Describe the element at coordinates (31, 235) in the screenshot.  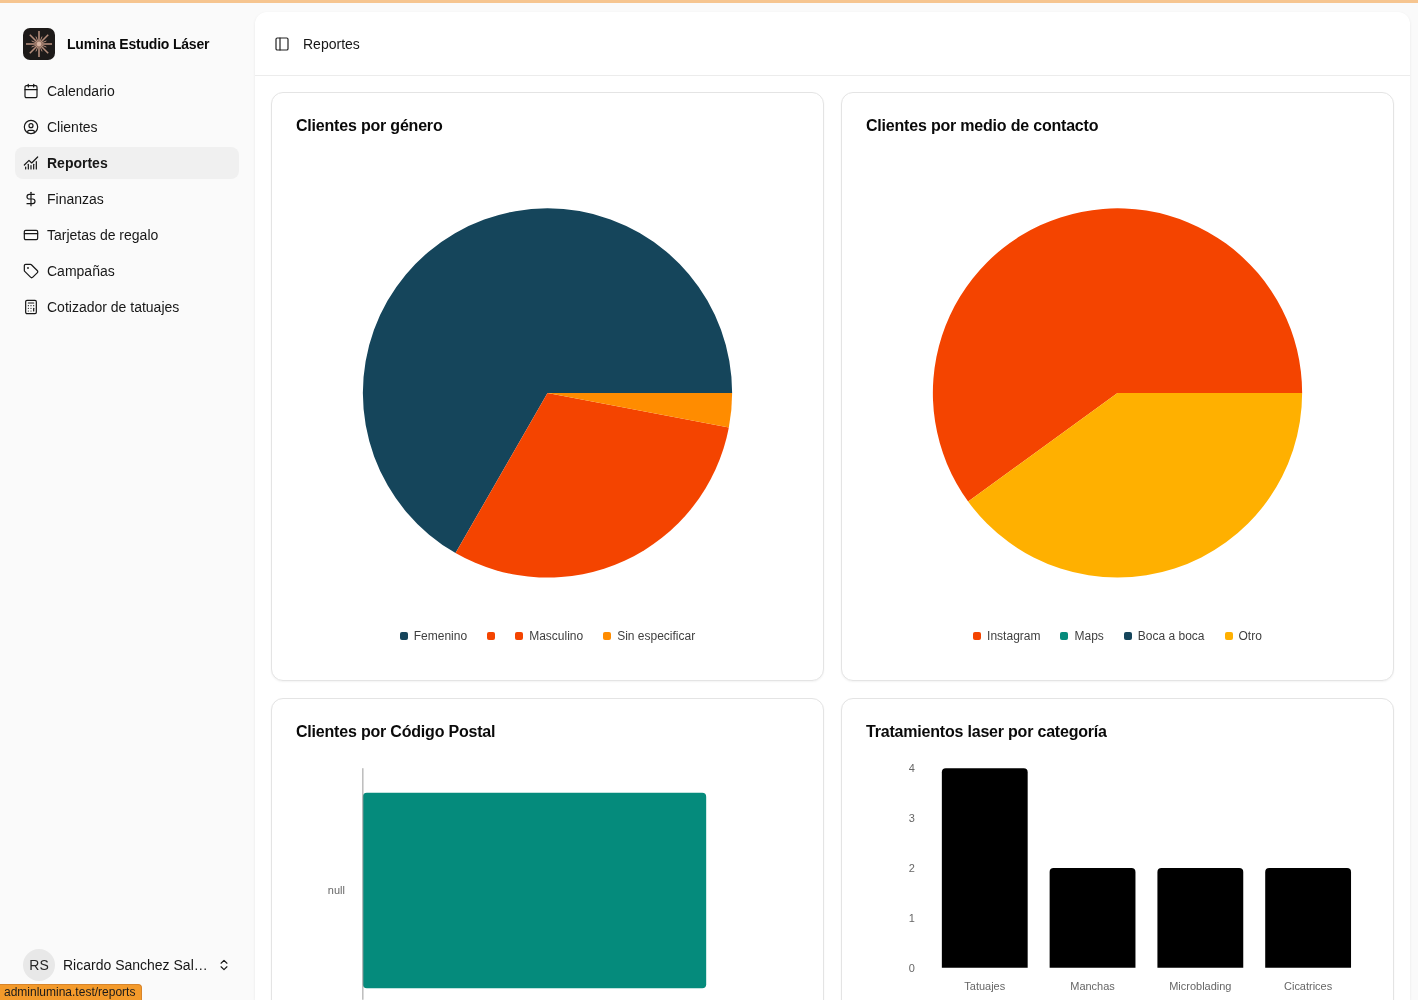
I see `card-icon` at that location.